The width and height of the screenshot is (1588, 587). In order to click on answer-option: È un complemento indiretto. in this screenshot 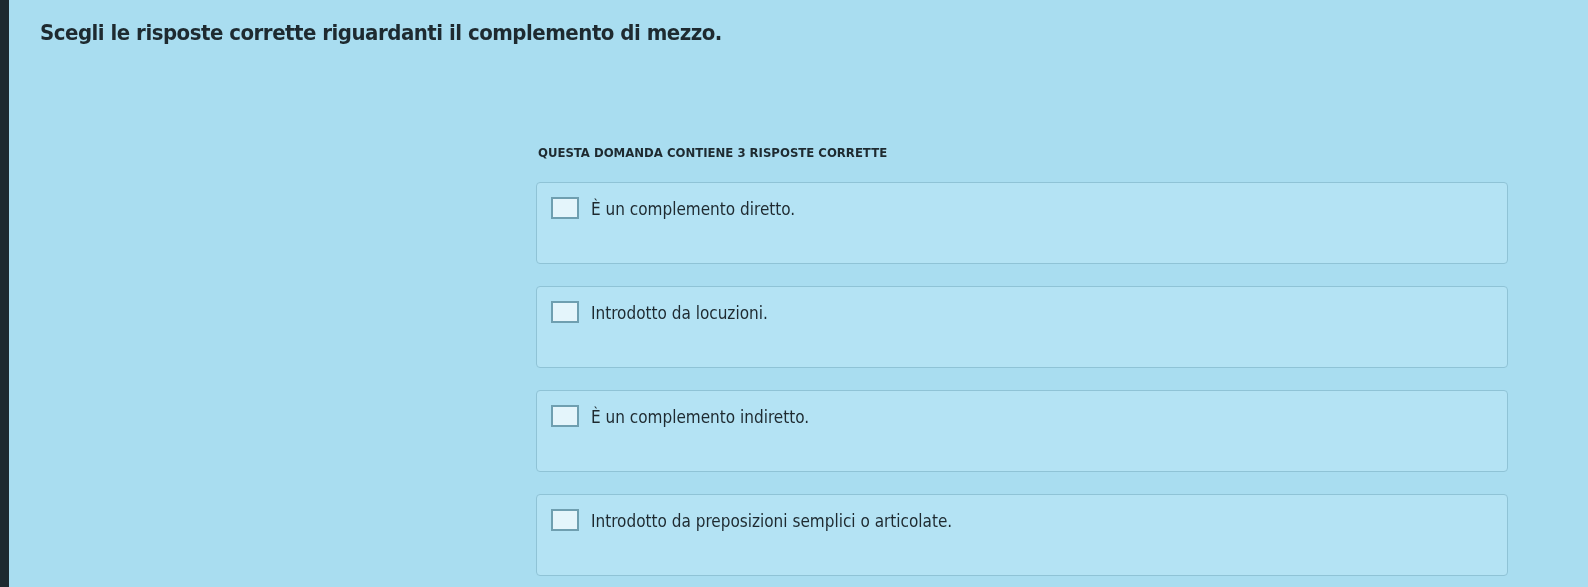, I will do `click(1022, 431)`.